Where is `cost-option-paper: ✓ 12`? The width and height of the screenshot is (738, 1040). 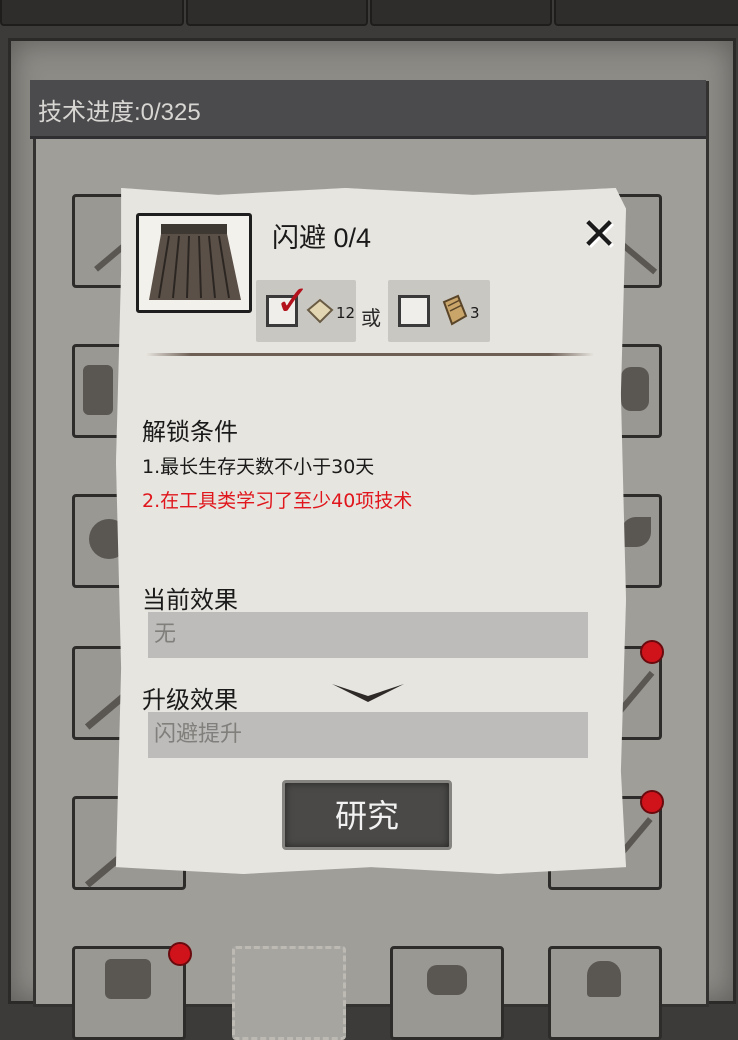
cost-option-paper: ✓ 12 is located at coordinates (306, 309).